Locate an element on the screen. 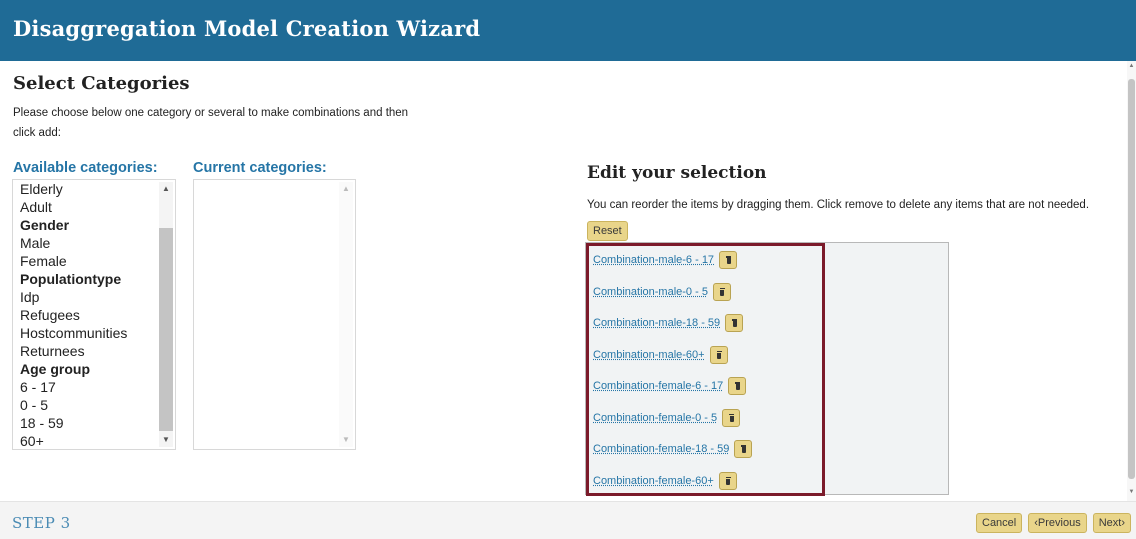 The image size is (1136, 539). category-group-label: Gender is located at coordinates (45, 225).